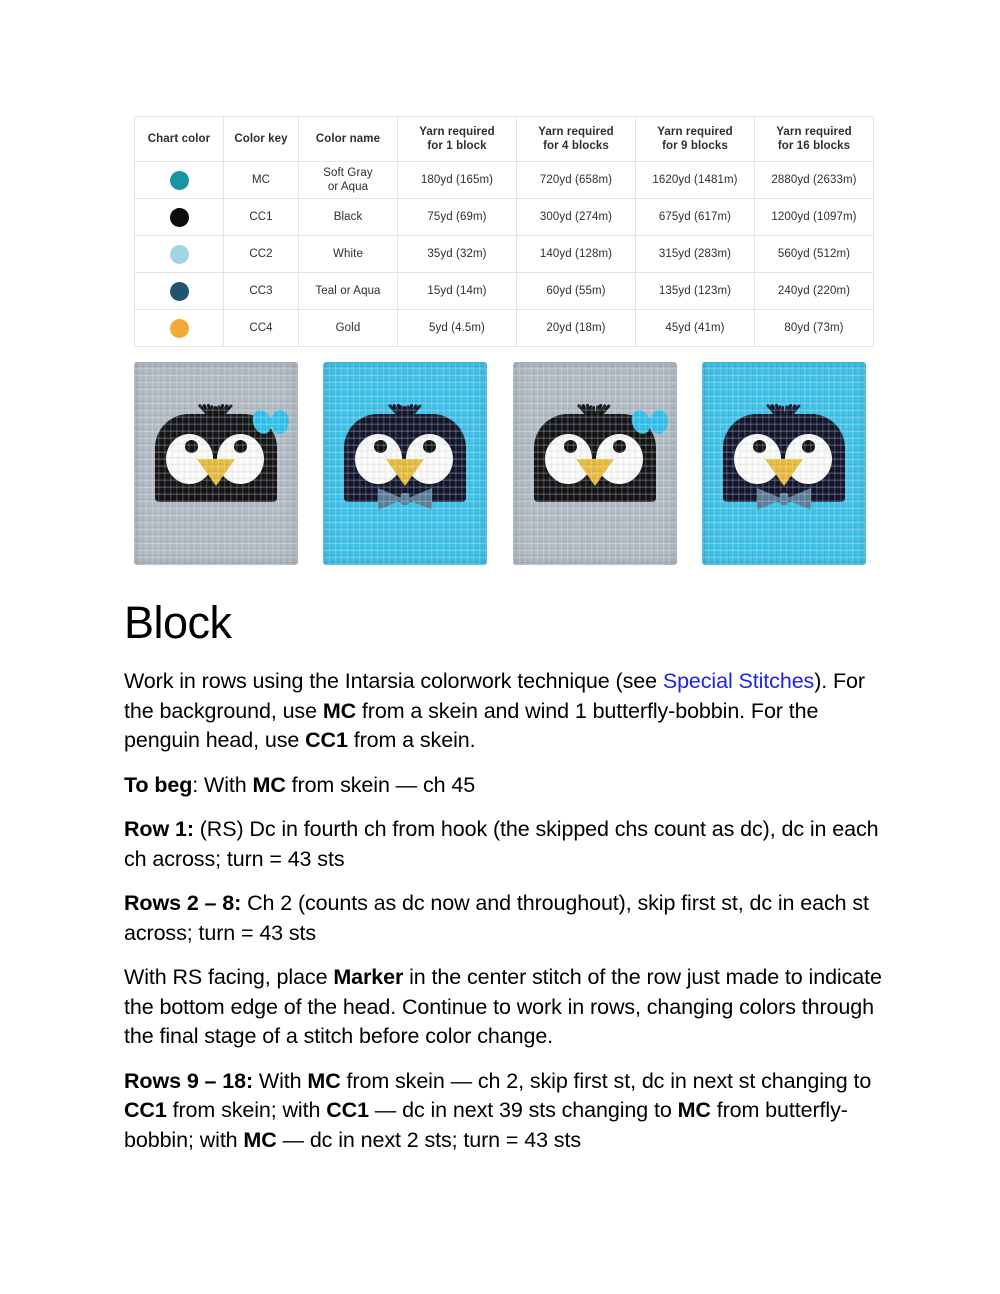 The width and height of the screenshot is (1000, 1294). I want to click on cell-yarn-1-block: 75yd (69m), so click(457, 217).